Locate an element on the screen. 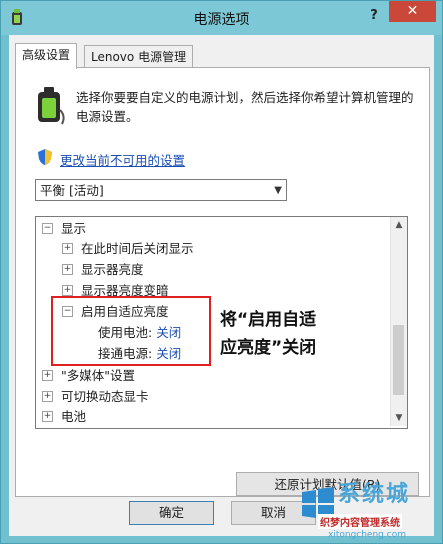 The height and width of the screenshot is (544, 443). tree-item-dimmed-brightness: + 显示器亮度变暗 is located at coordinates (115, 291).